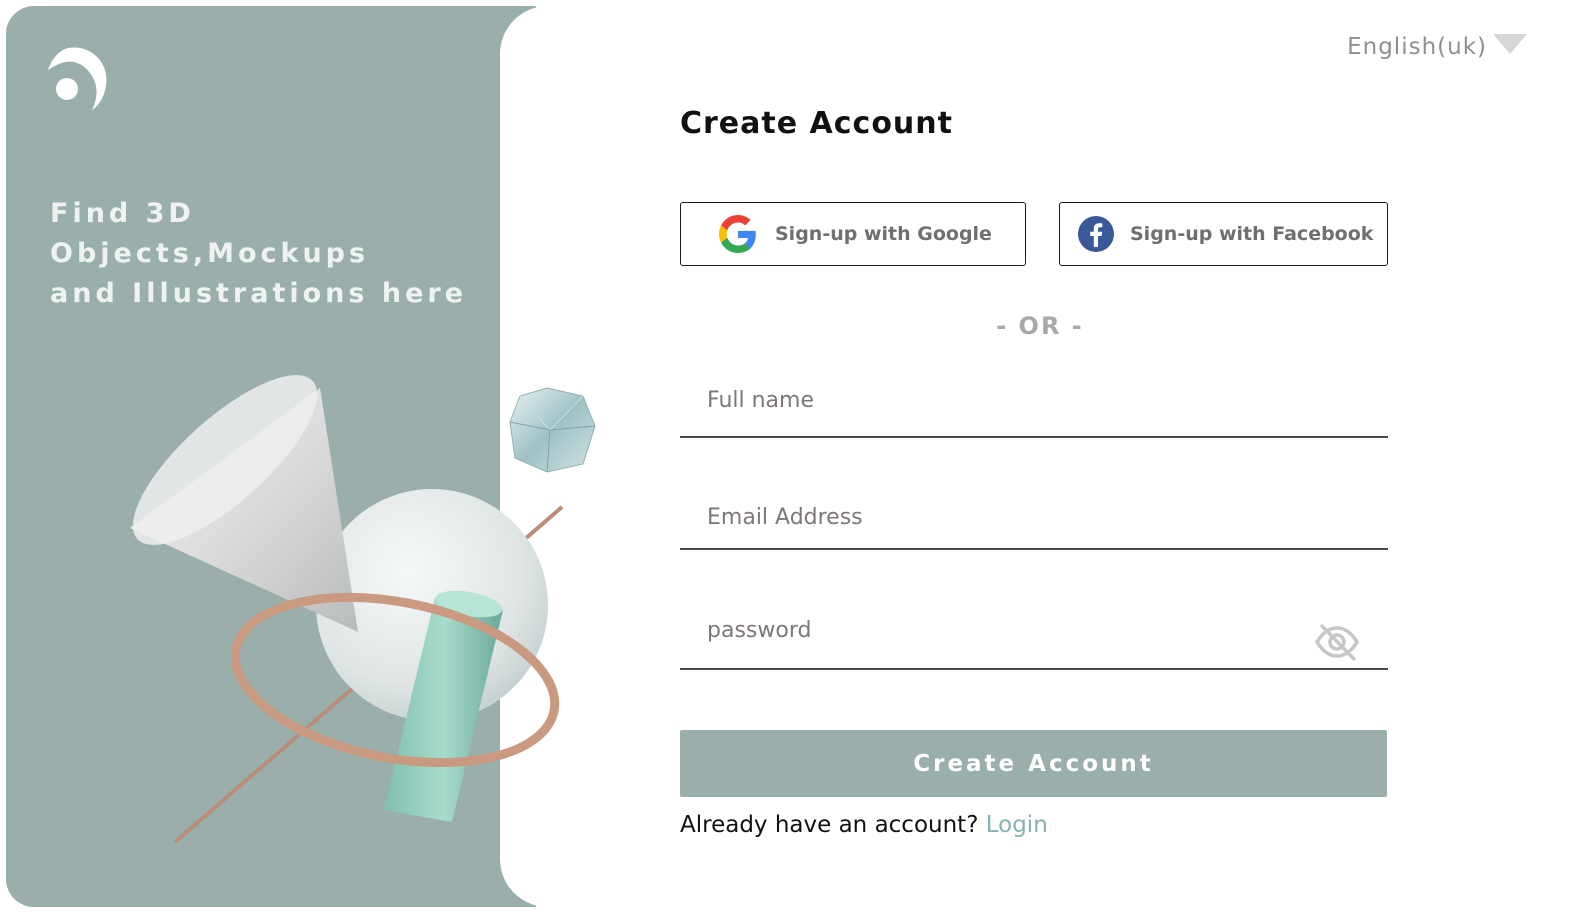 Image resolution: width=1583 pixels, height=922 pixels. What do you see at coordinates (1033, 763) in the screenshot?
I see `create-account-button: Create Account` at bounding box center [1033, 763].